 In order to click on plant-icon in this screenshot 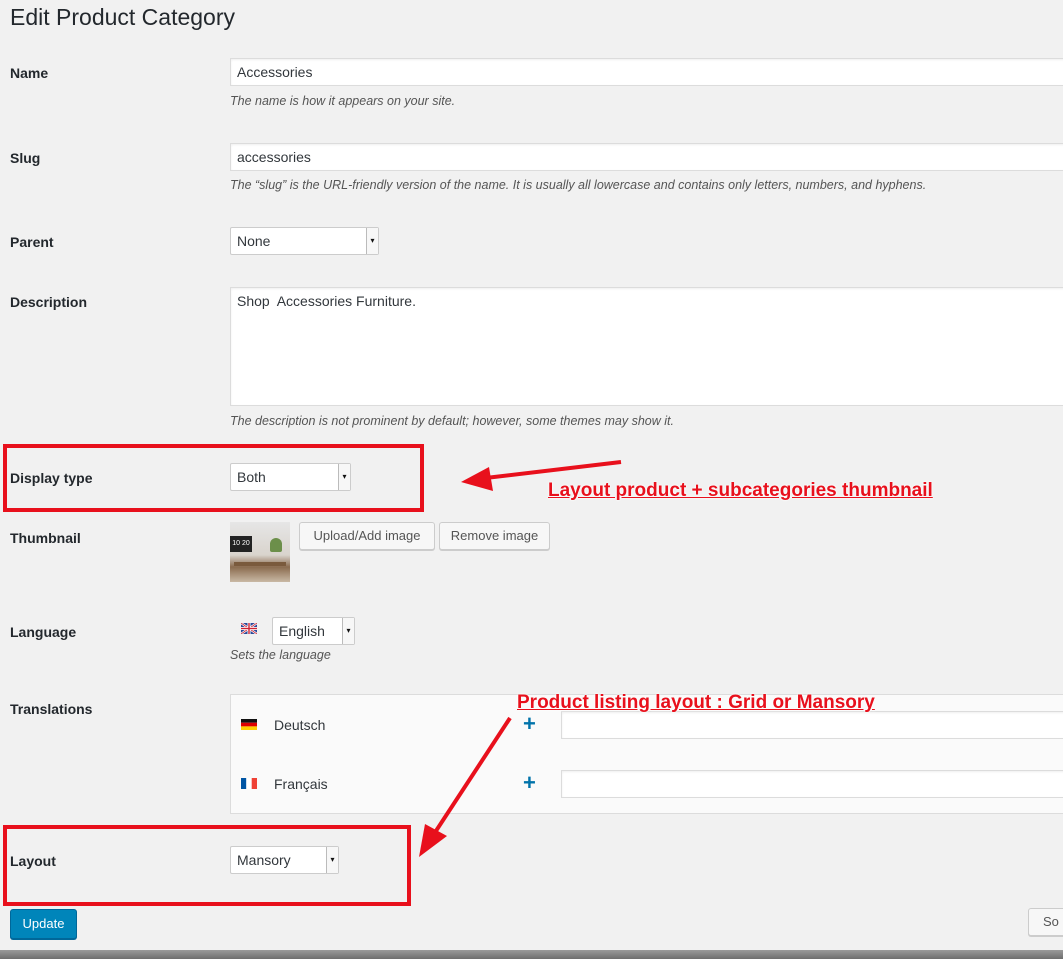, I will do `click(276, 545)`.